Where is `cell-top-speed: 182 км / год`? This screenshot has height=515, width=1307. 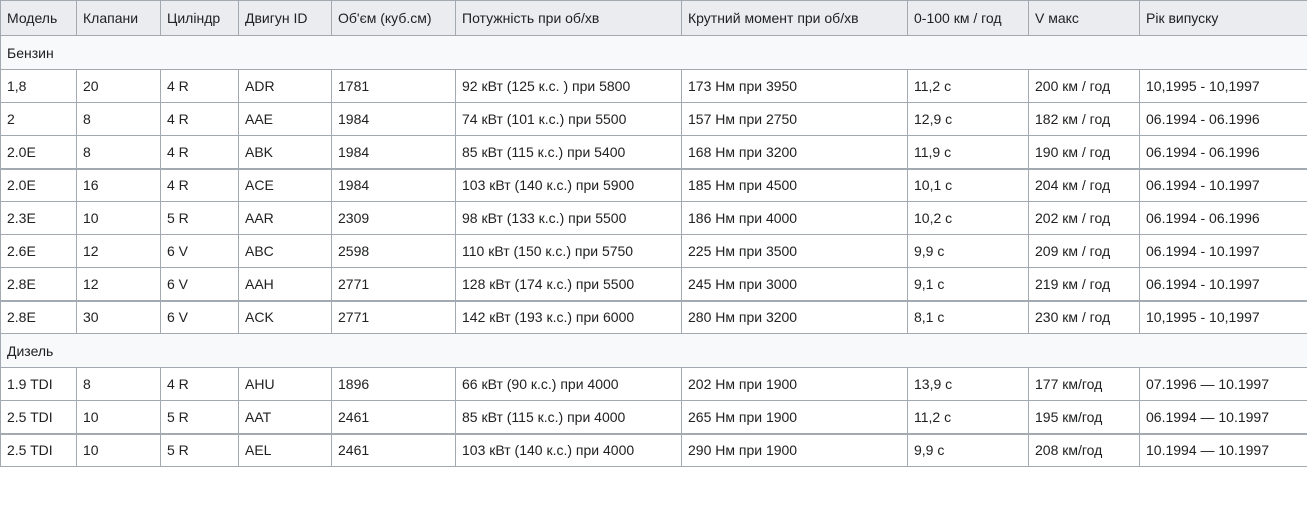 cell-top-speed: 182 км / год is located at coordinates (1084, 119).